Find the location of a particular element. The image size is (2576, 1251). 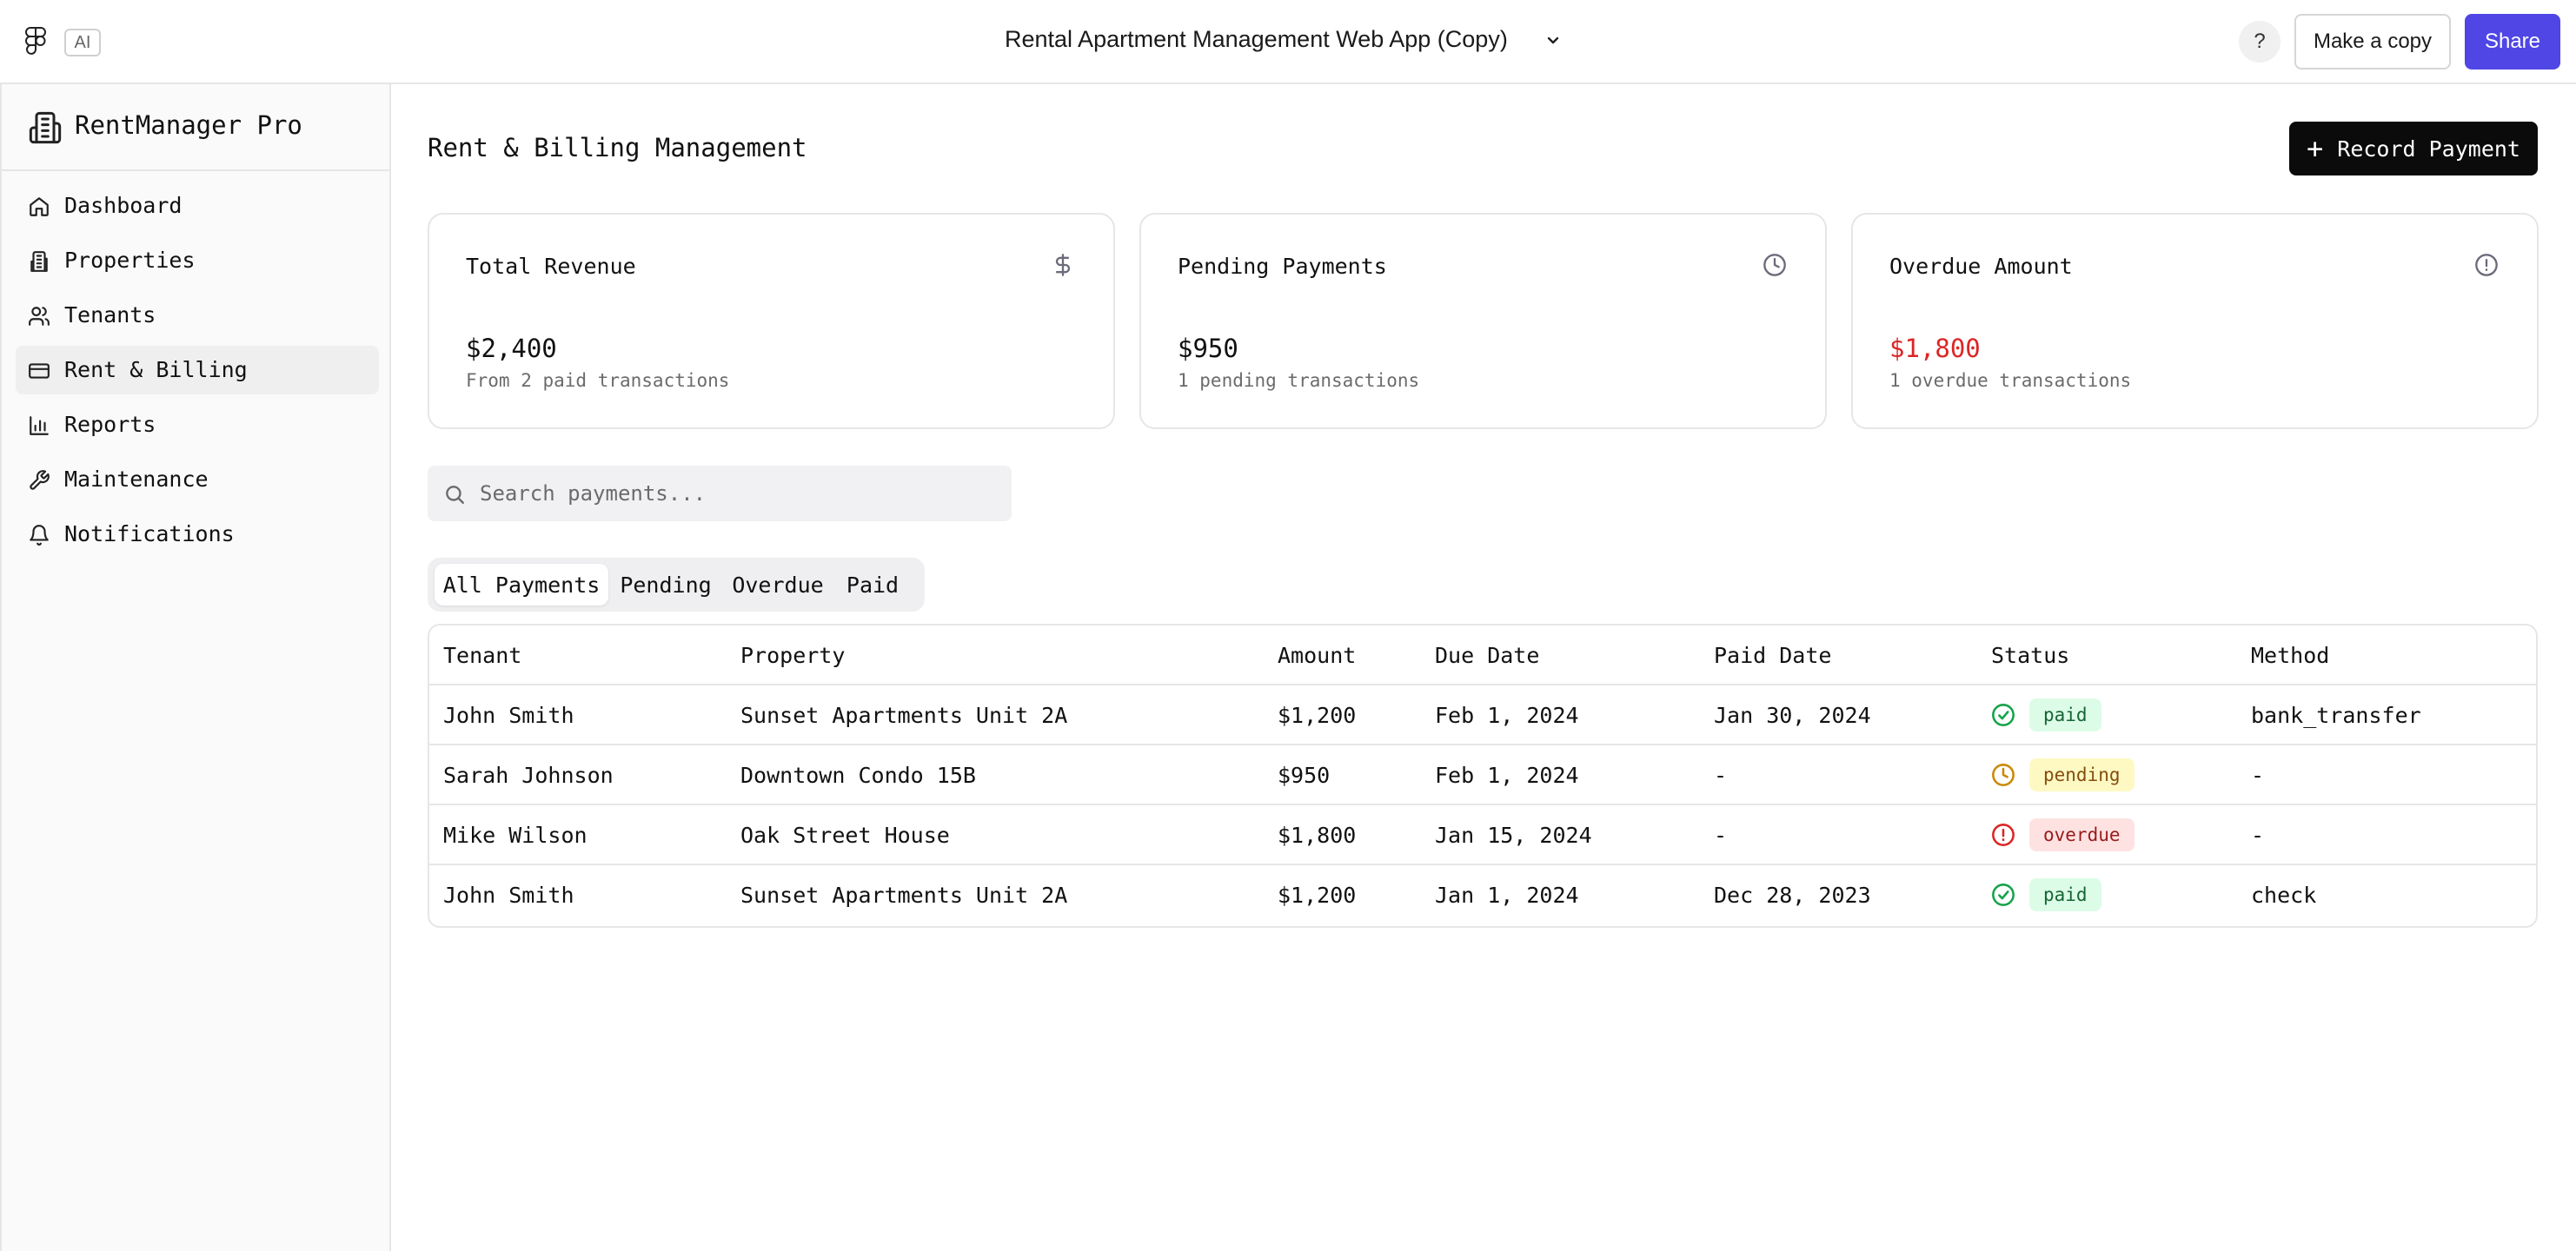

tab-pending: Pending is located at coordinates (666, 585).